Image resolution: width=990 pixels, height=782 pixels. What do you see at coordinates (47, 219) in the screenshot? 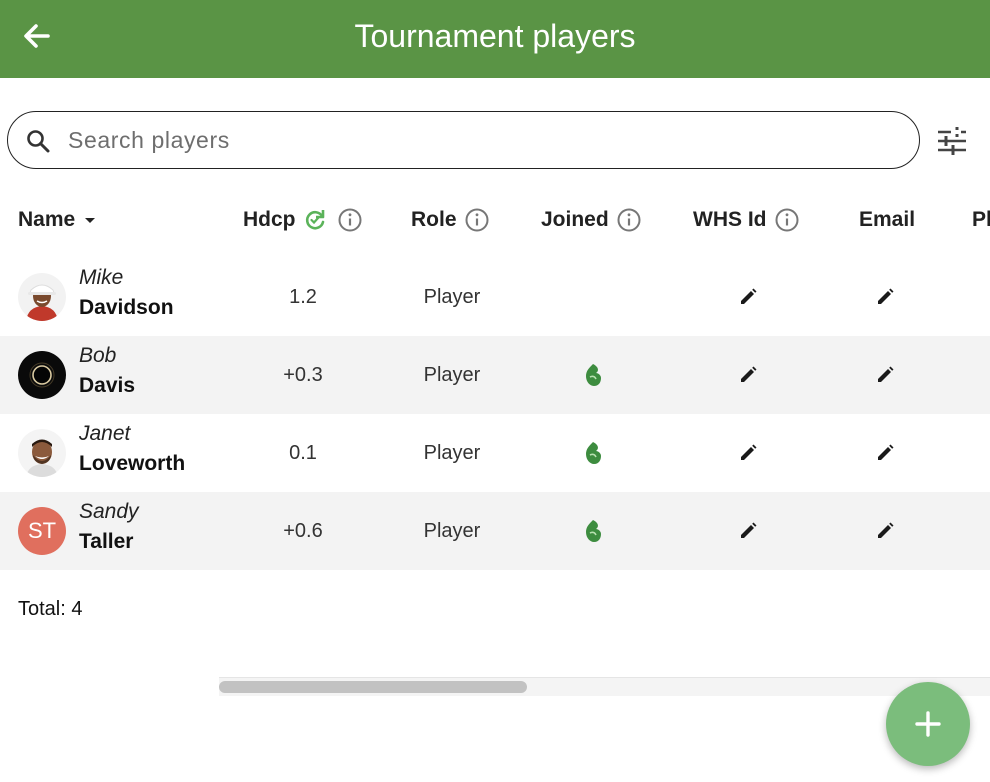
I see `column-name-label: Name` at bounding box center [47, 219].